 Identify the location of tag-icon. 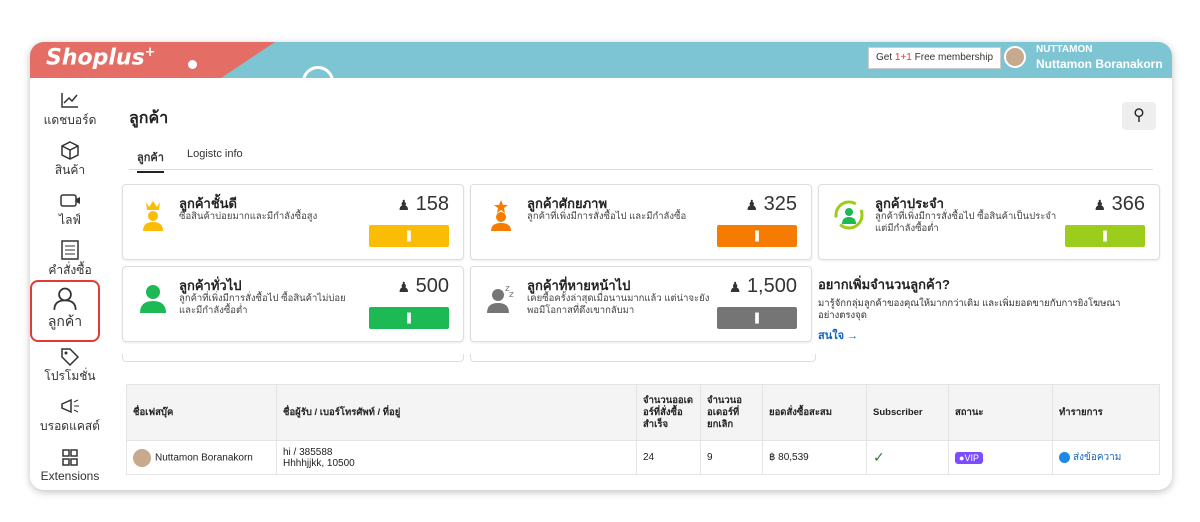
(70, 357).